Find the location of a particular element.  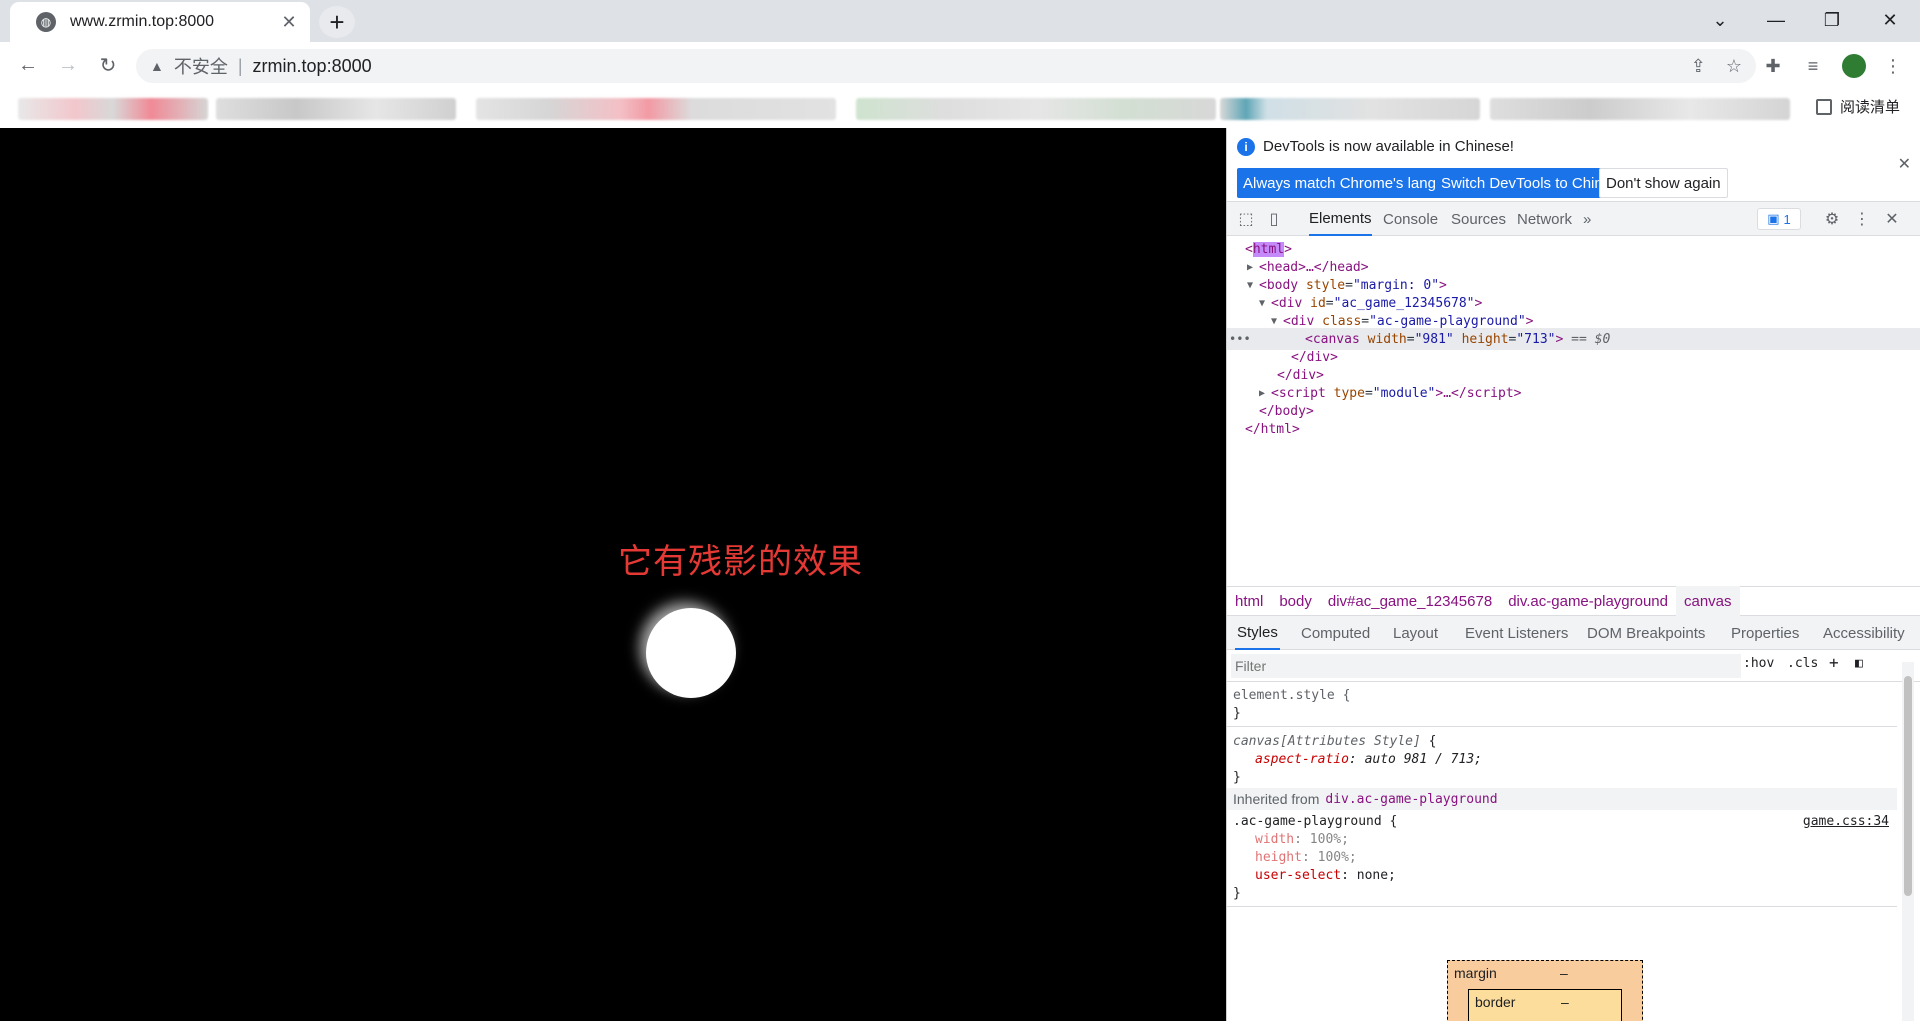

canvas-caption: 它有残影的效果 is located at coordinates (740, 562).